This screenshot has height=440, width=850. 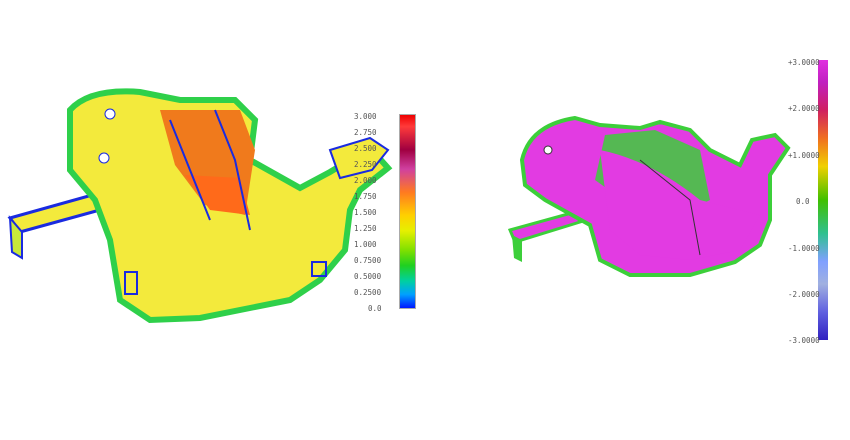 I want to click on hole-right, so click(x=548, y=150).